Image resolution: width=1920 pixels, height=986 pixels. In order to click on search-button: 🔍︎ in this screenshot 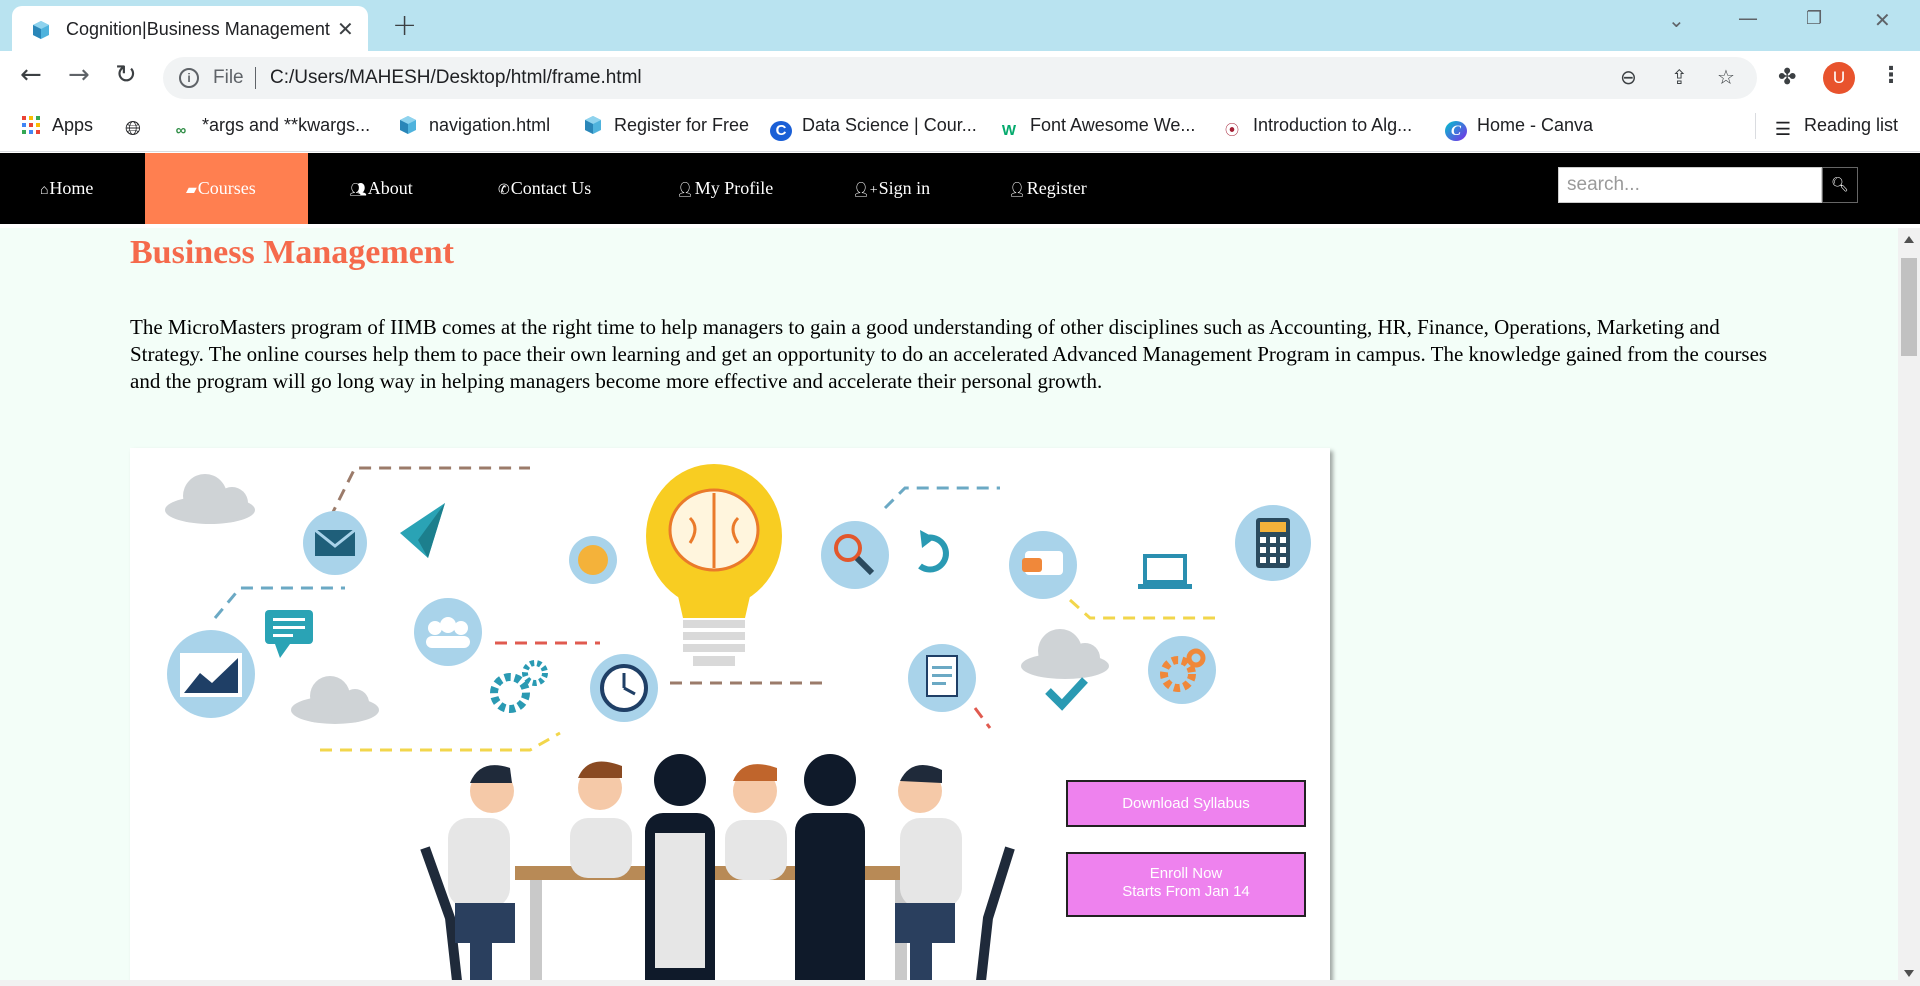, I will do `click(1840, 185)`.